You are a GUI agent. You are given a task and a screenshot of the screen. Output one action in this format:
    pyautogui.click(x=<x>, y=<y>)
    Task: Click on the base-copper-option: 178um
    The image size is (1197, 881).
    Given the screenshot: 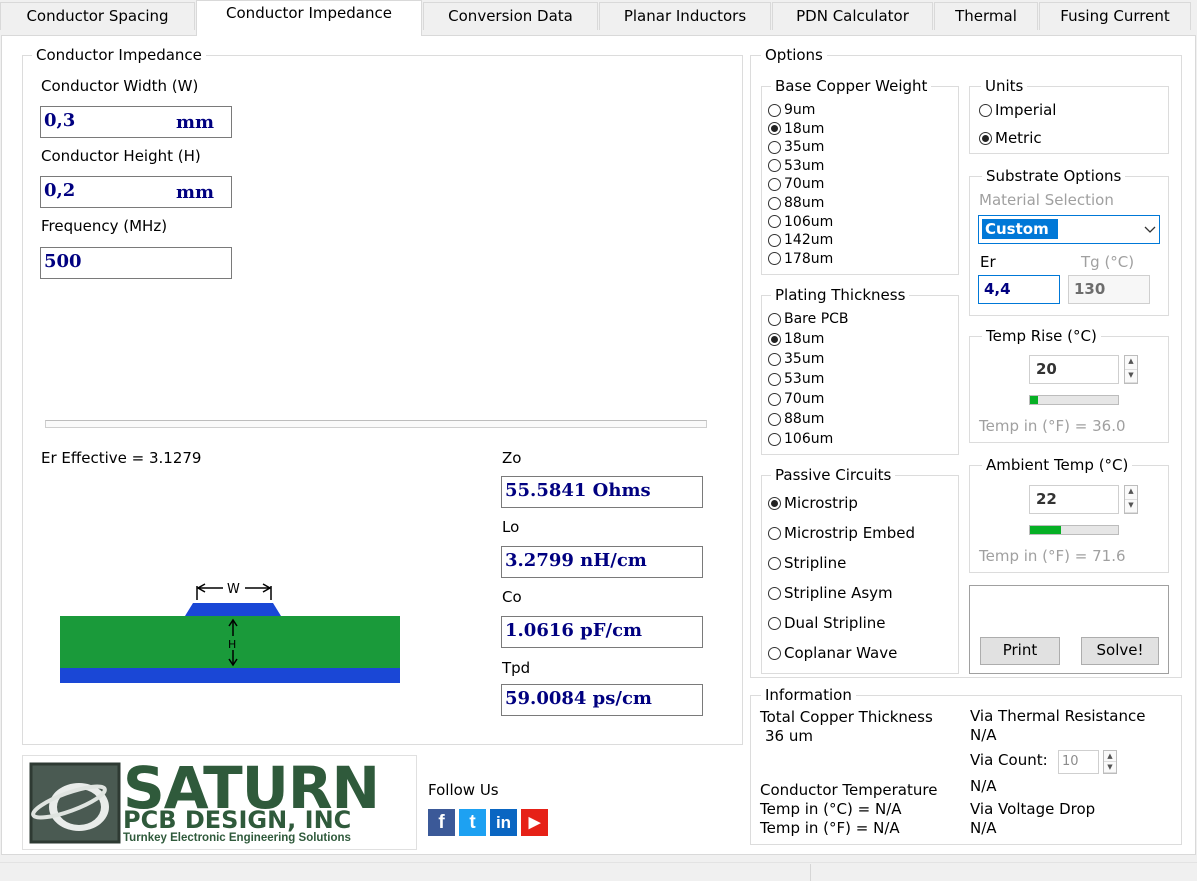 What is the action you would take?
    pyautogui.click(x=800, y=259)
    